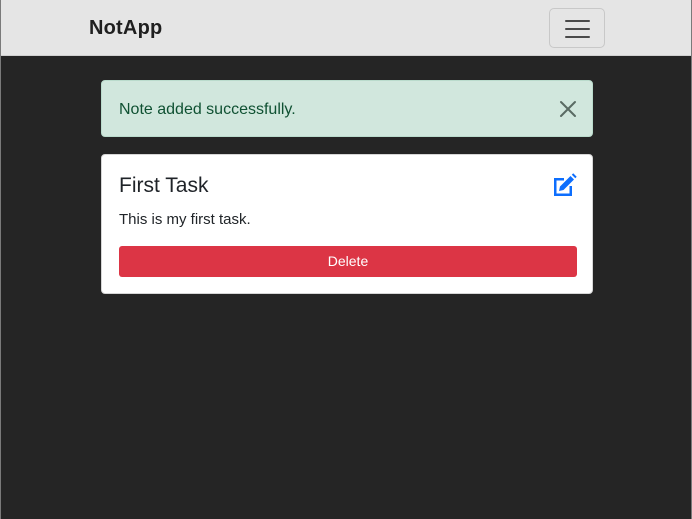 Image resolution: width=692 pixels, height=519 pixels. What do you see at coordinates (185, 219) in the screenshot?
I see `note-body: This is my first task.` at bounding box center [185, 219].